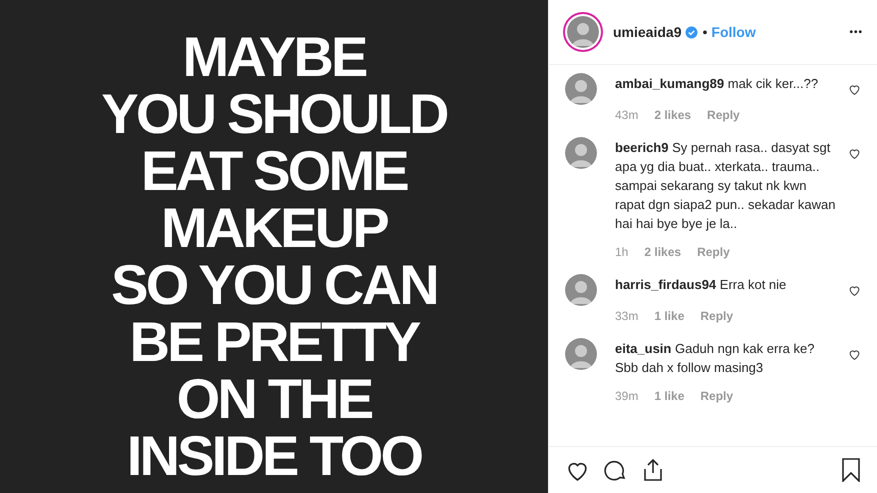 The image size is (877, 493). What do you see at coordinates (669, 83) in the screenshot?
I see `comment-username: ambai_kumang89` at bounding box center [669, 83].